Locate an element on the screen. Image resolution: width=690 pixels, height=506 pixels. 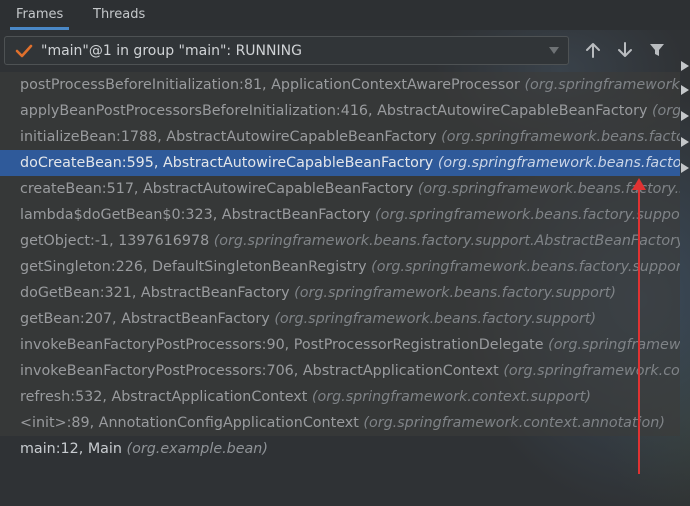
frame-package: (org.springframework.context.annotation) is located at coordinates (514, 423).